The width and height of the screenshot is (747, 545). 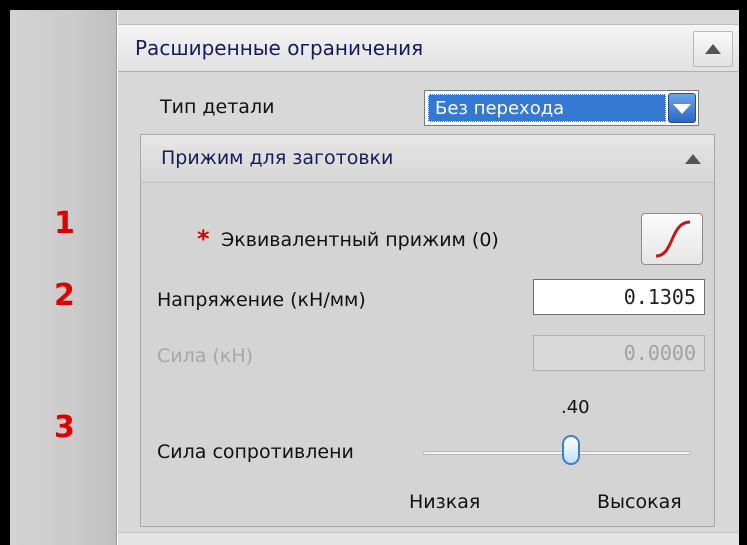 What do you see at coordinates (261, 300) in the screenshot?
I see `stress-label: Напряжение (кН/мм)` at bounding box center [261, 300].